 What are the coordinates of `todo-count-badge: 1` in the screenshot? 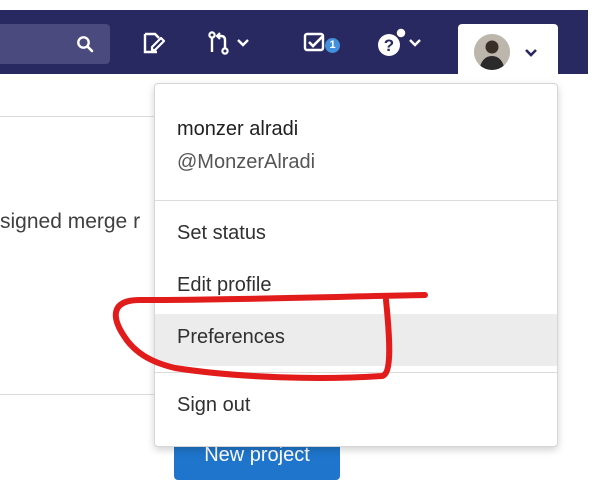 It's located at (332, 45).